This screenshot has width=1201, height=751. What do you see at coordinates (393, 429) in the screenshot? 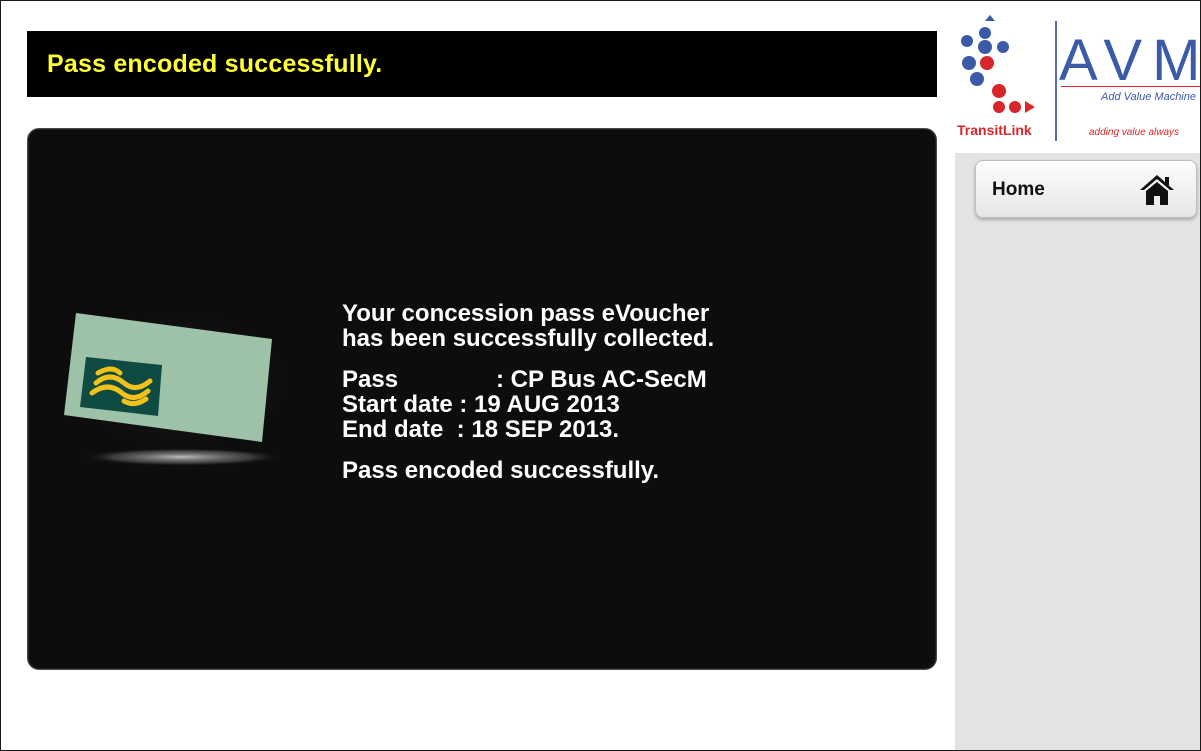
I see `end-date-label: End date` at bounding box center [393, 429].